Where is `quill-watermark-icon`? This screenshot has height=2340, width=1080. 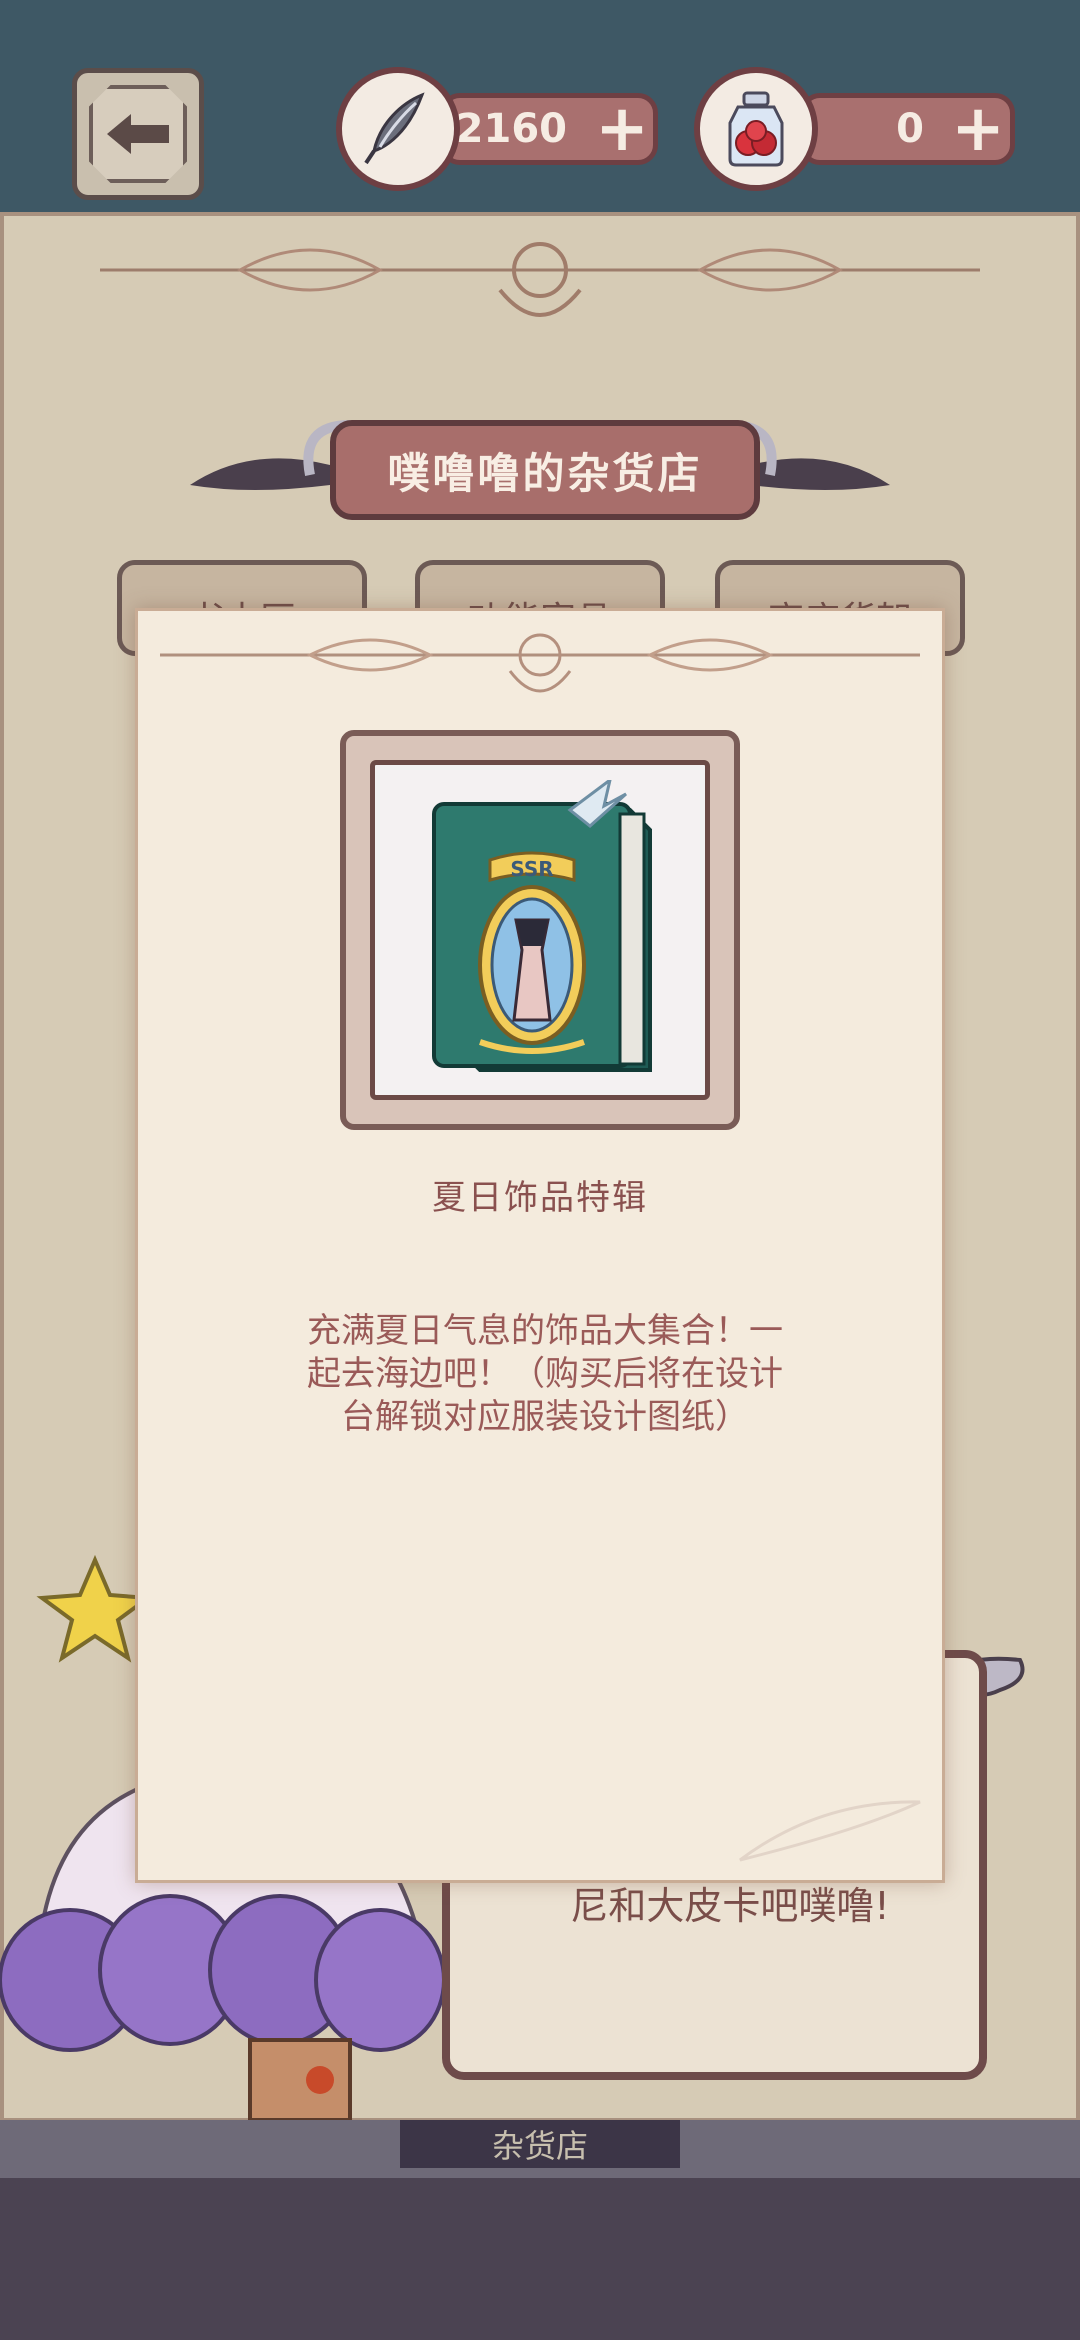 quill-watermark-icon is located at coordinates (830, 1831).